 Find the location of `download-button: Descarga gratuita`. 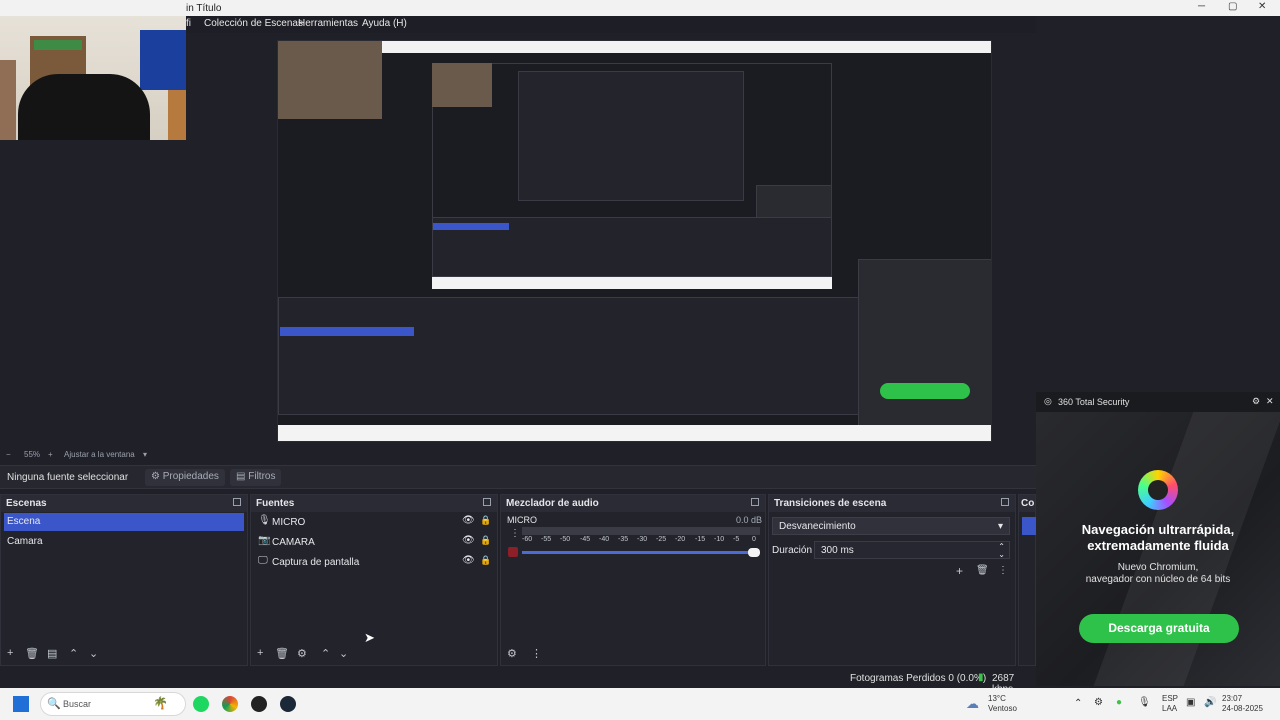

download-button: Descarga gratuita is located at coordinates (1159, 628).